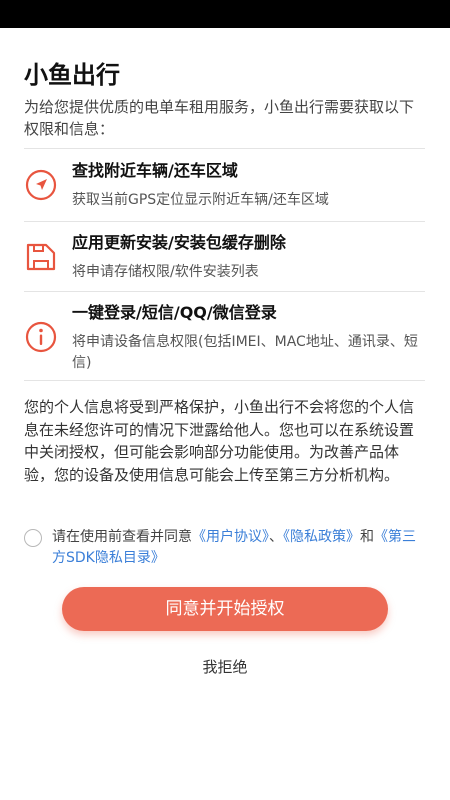 The width and height of the screenshot is (450, 800). What do you see at coordinates (224, 262) in the screenshot?
I see `permission-item-storage: 应用更新安装/安装包缓存删除 将申请存储权限/软件安装列表` at bounding box center [224, 262].